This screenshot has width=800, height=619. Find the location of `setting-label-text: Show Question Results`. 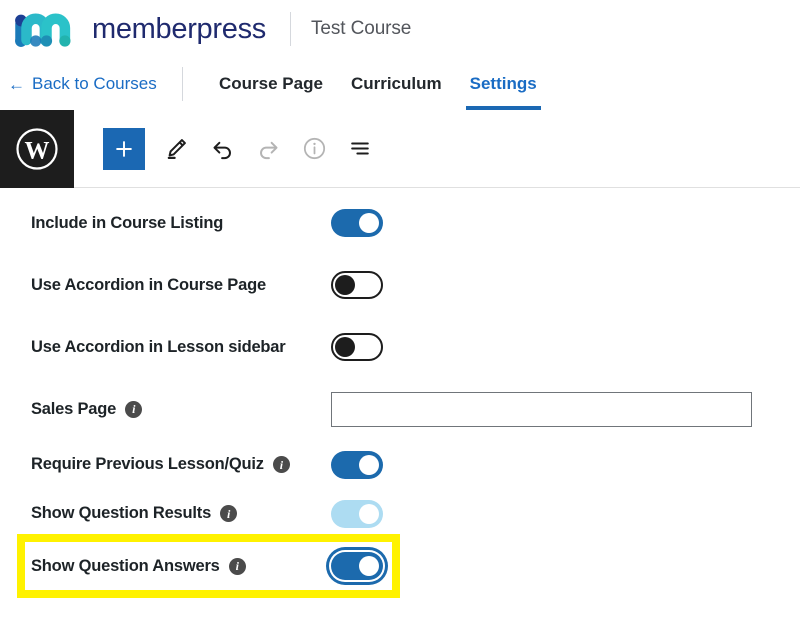

setting-label-text: Show Question Results is located at coordinates (121, 513).